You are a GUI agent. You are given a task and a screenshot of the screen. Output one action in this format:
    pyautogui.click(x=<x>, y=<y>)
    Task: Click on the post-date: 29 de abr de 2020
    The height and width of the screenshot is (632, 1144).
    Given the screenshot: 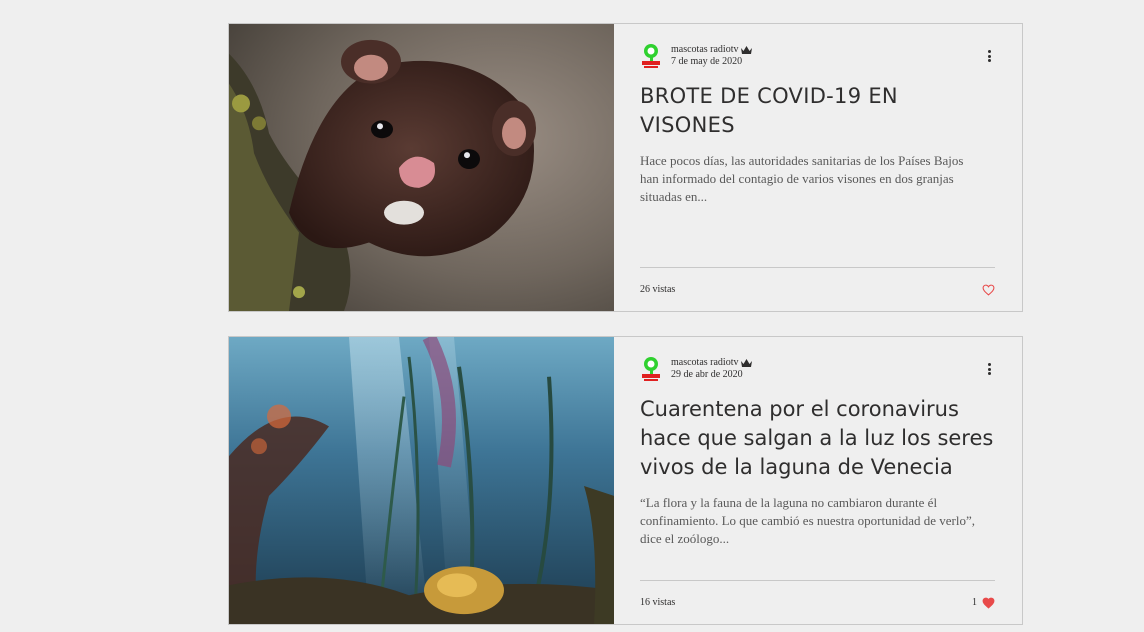 What is the action you would take?
    pyautogui.click(x=707, y=374)
    